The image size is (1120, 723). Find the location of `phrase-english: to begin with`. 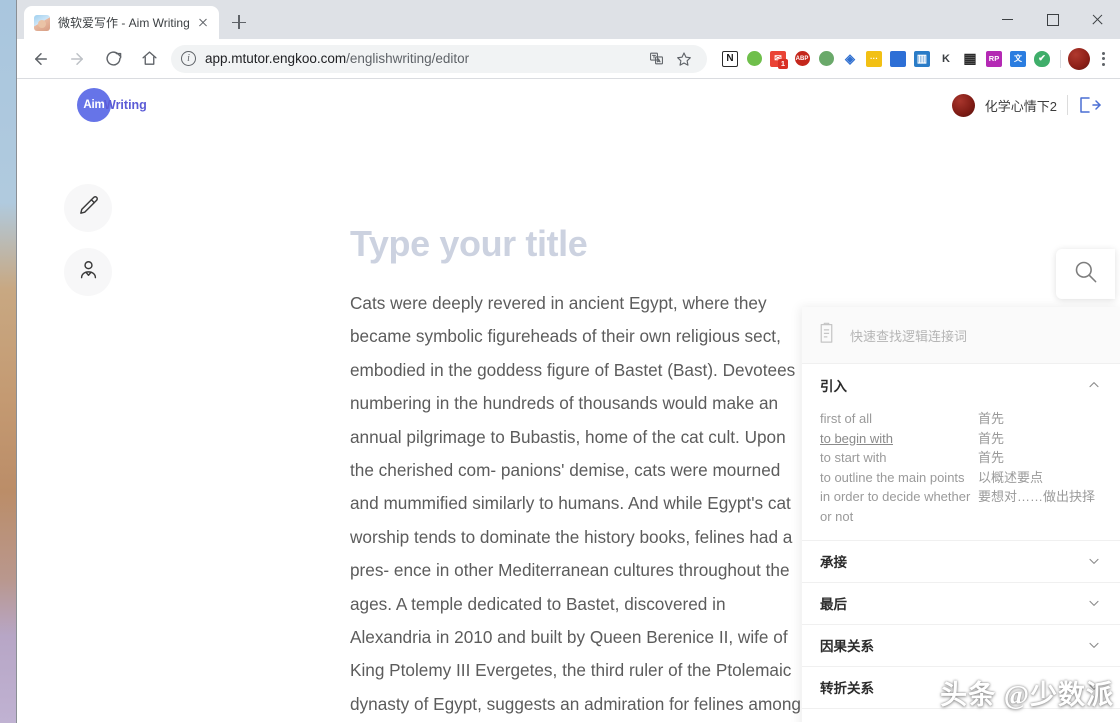

phrase-english: to begin with is located at coordinates (899, 439).